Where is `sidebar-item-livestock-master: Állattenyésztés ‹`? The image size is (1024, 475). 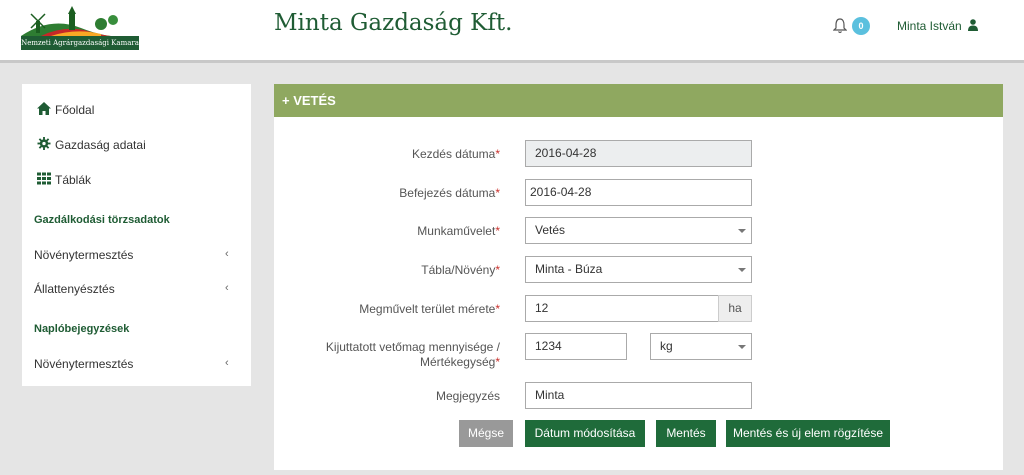
sidebar-item-livestock-master: Állattenyésztés ‹ is located at coordinates (136, 288).